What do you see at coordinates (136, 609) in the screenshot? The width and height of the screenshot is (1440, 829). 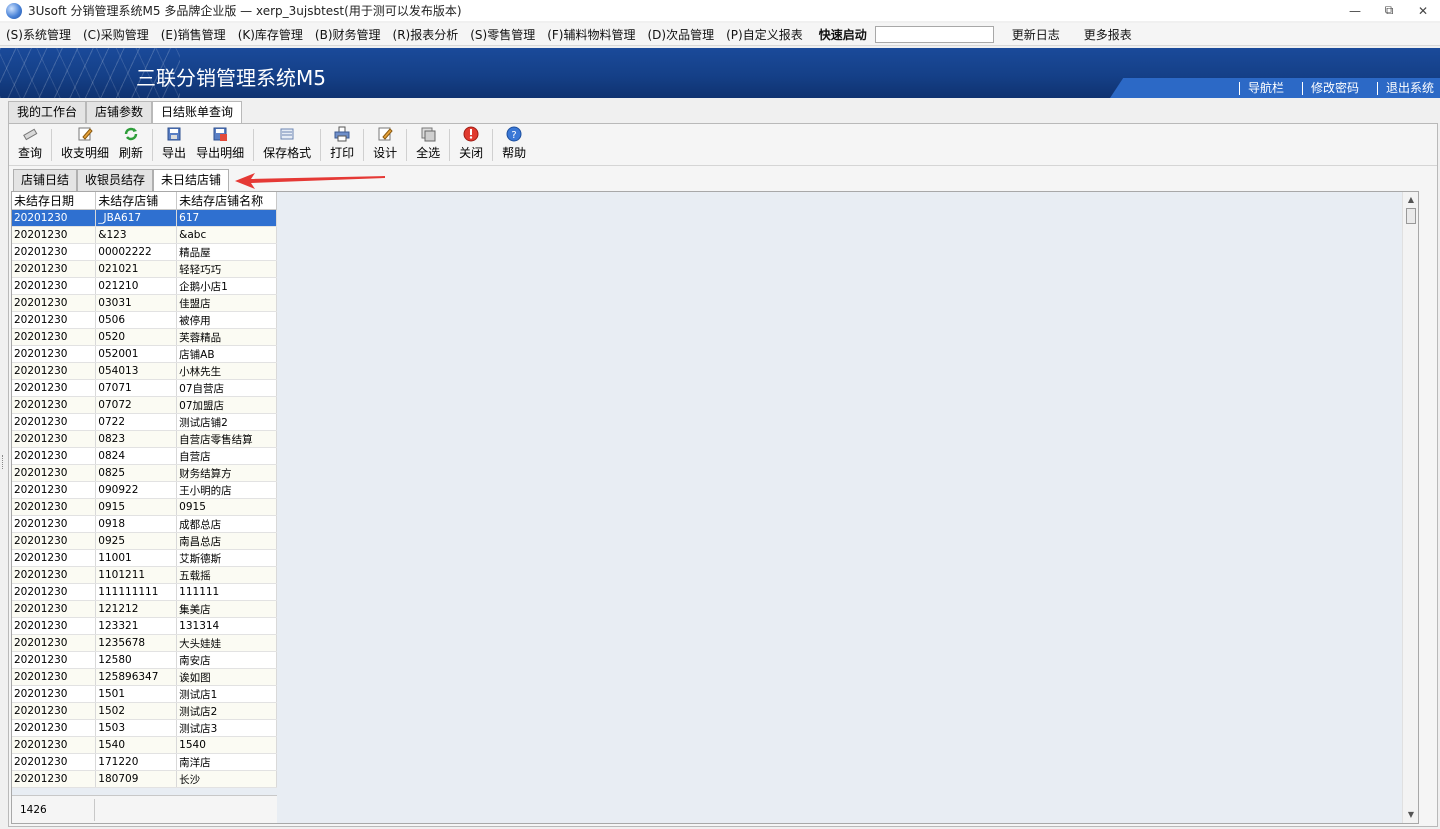 I see `cell-store-code: 121212` at bounding box center [136, 609].